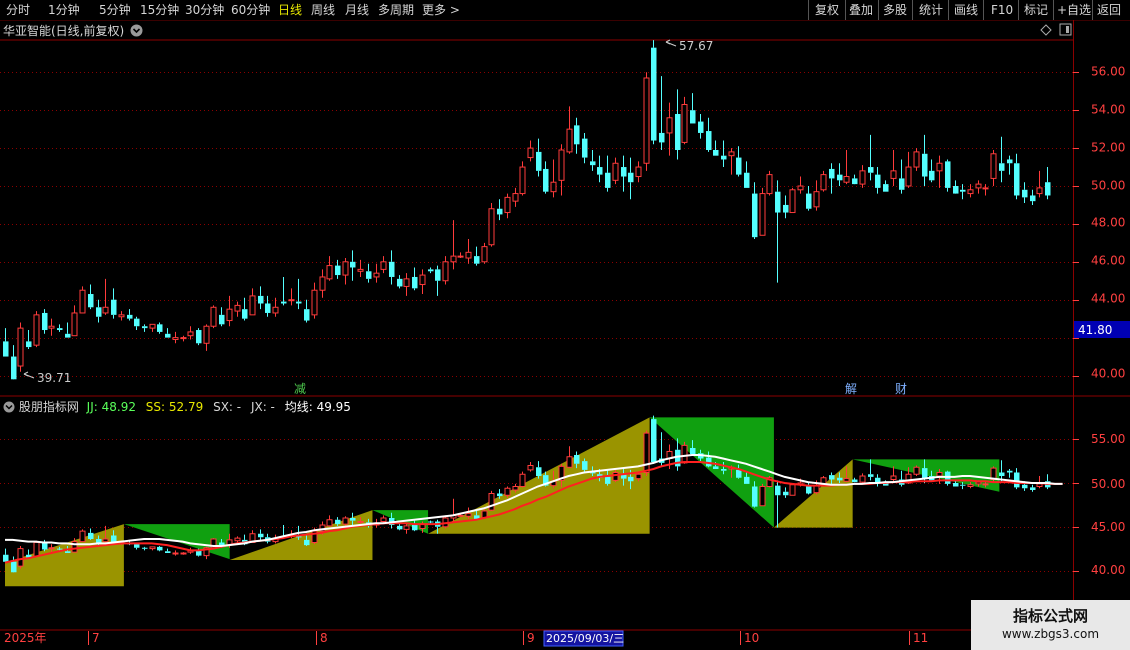 This screenshot has height=650, width=1130. What do you see at coordinates (466, 638) in the screenshot?
I see `date-axis: 2025年 7 8 9 10 11` at bounding box center [466, 638].